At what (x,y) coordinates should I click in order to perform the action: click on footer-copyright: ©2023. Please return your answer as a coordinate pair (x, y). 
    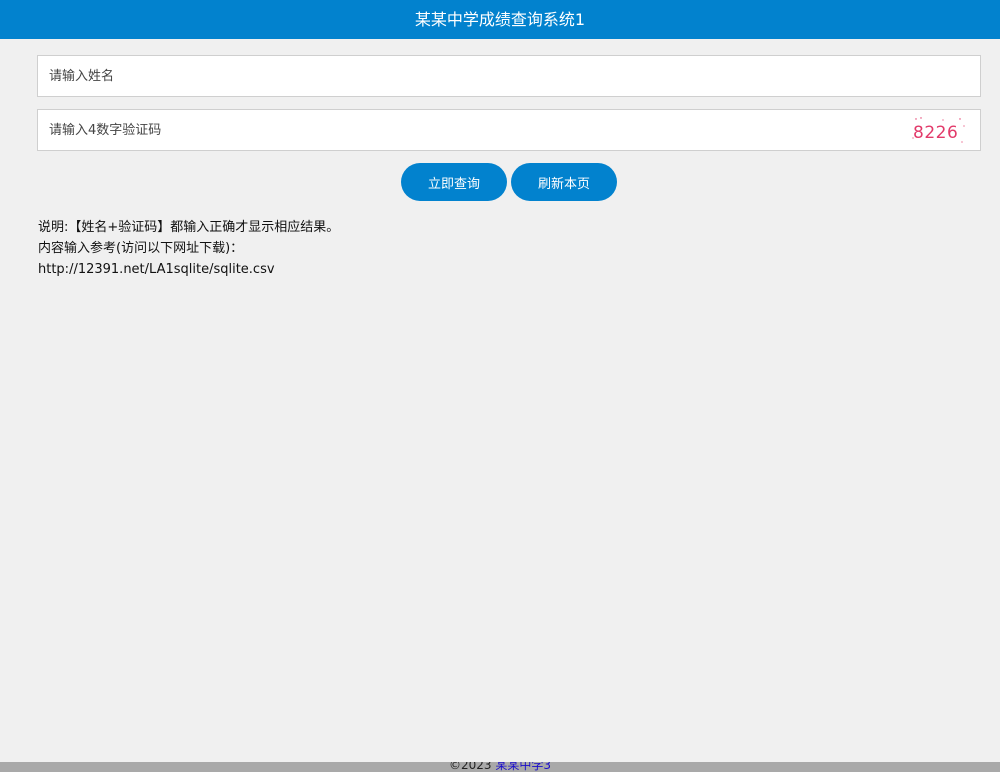
    Looking at the image, I should click on (470, 767).